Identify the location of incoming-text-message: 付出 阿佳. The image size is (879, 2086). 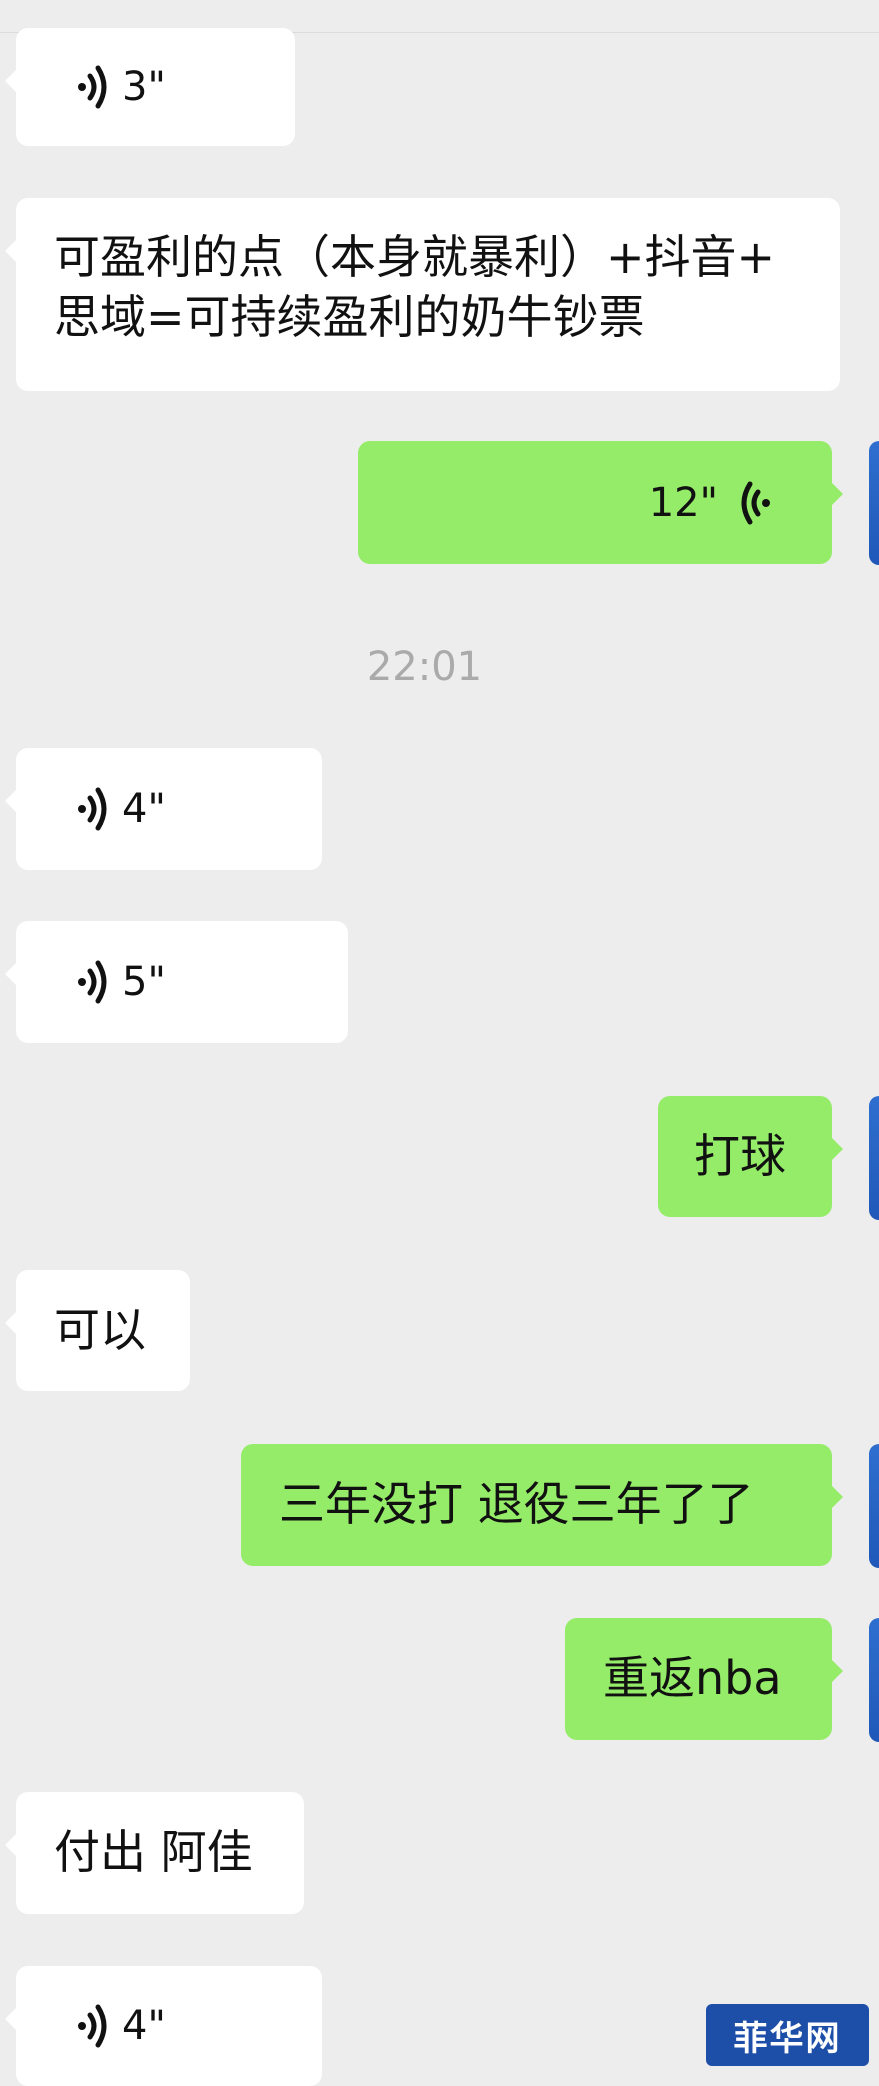
(154, 1853).